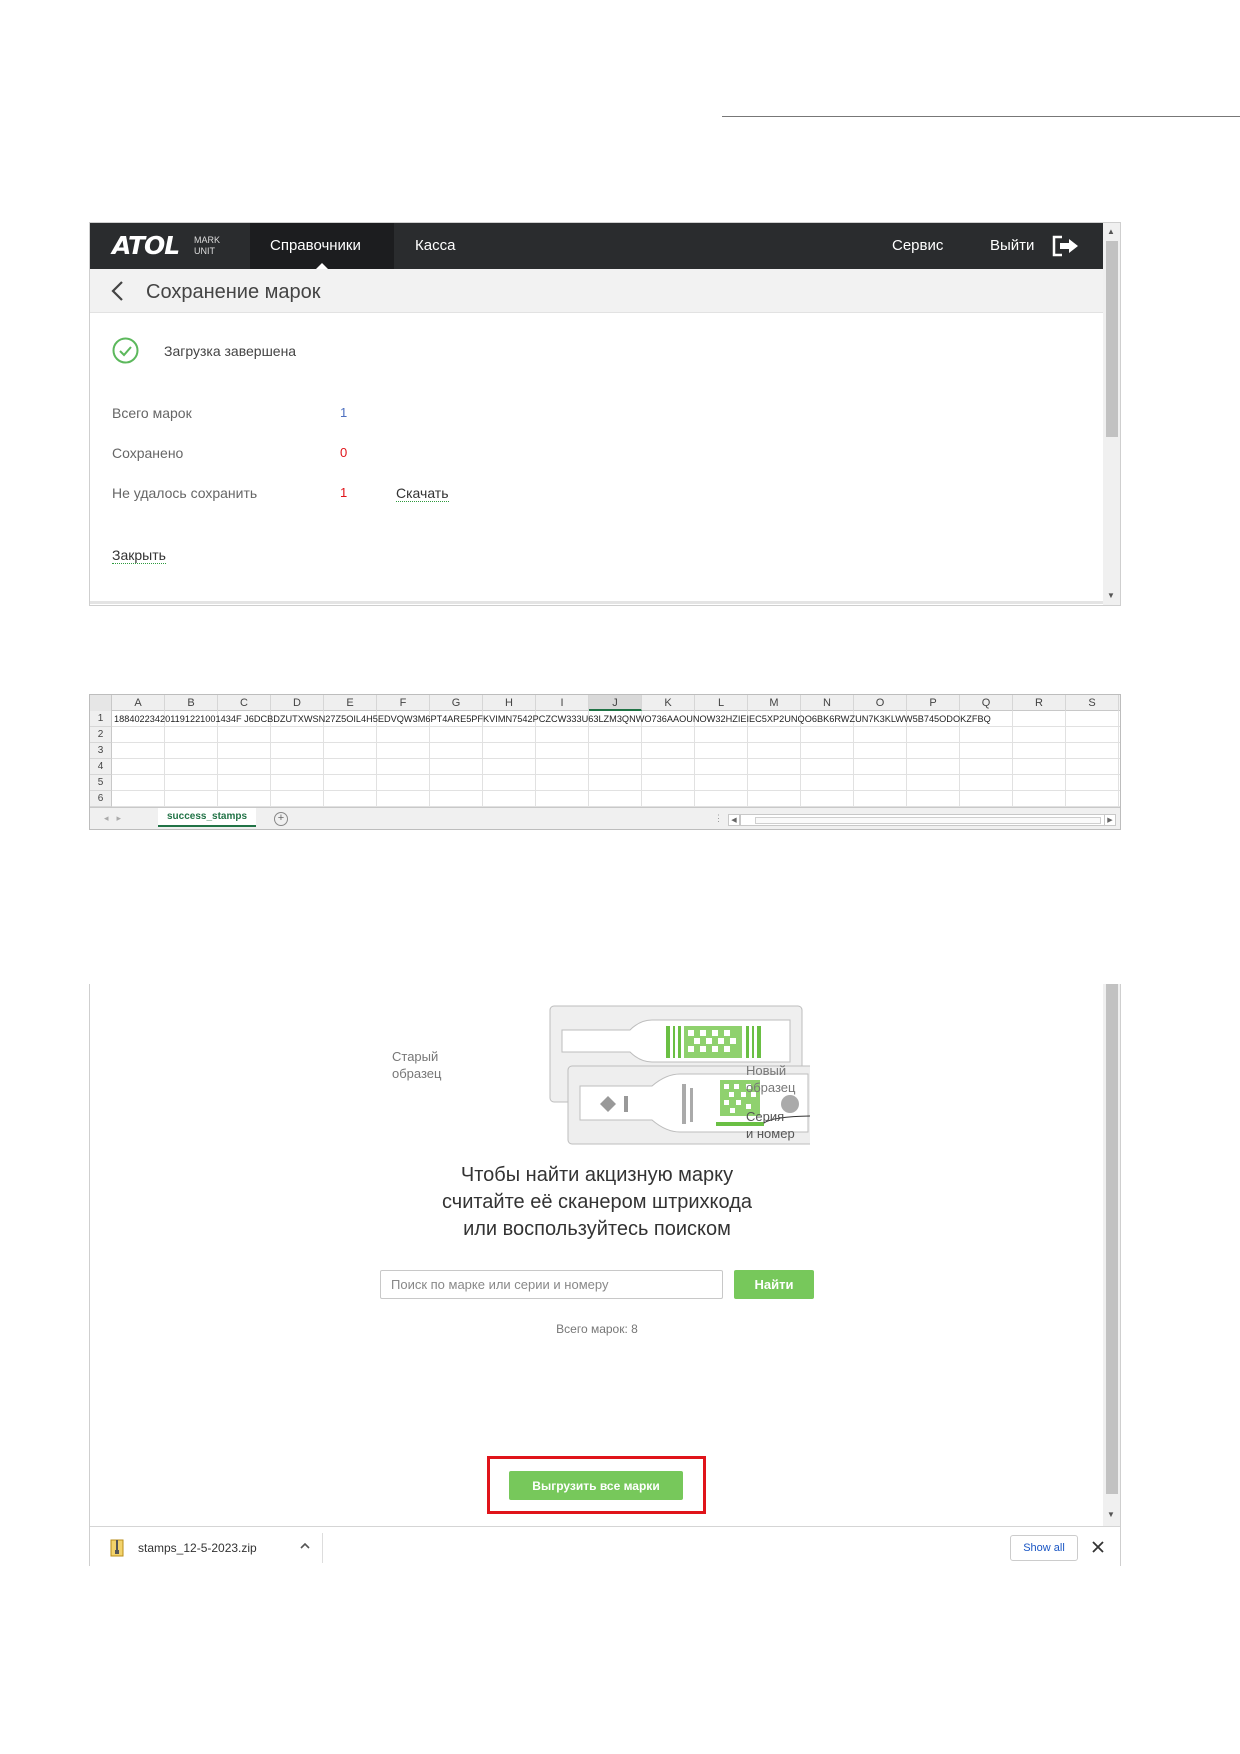 The image size is (1240, 1754). What do you see at coordinates (596, 291) in the screenshot?
I see `page-title-bar: Сохранение марок` at bounding box center [596, 291].